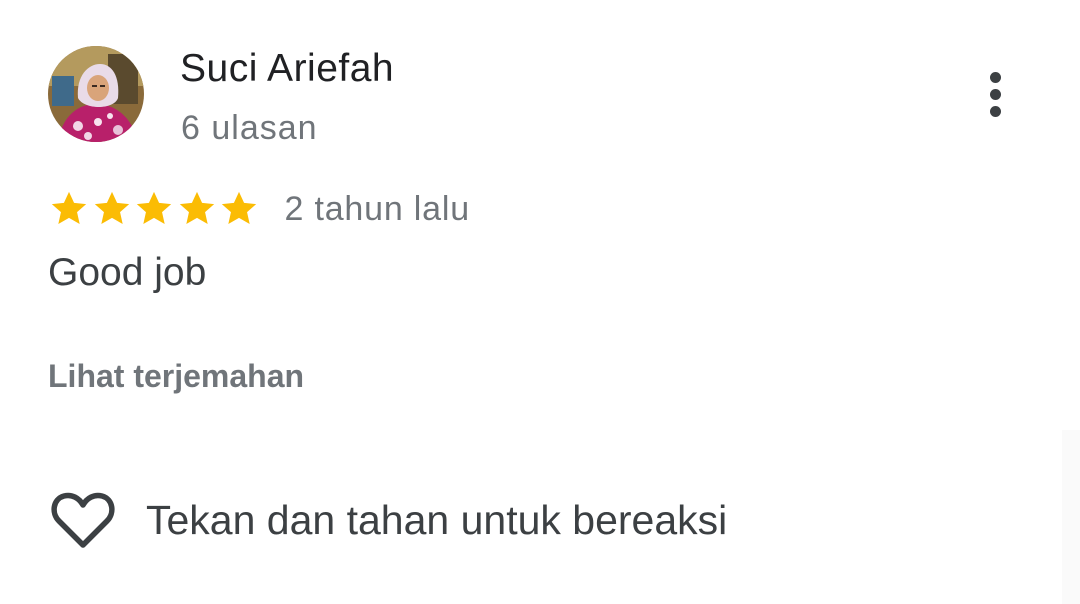  What do you see at coordinates (287, 69) in the screenshot?
I see `author-name: Suci Ariefah` at bounding box center [287, 69].